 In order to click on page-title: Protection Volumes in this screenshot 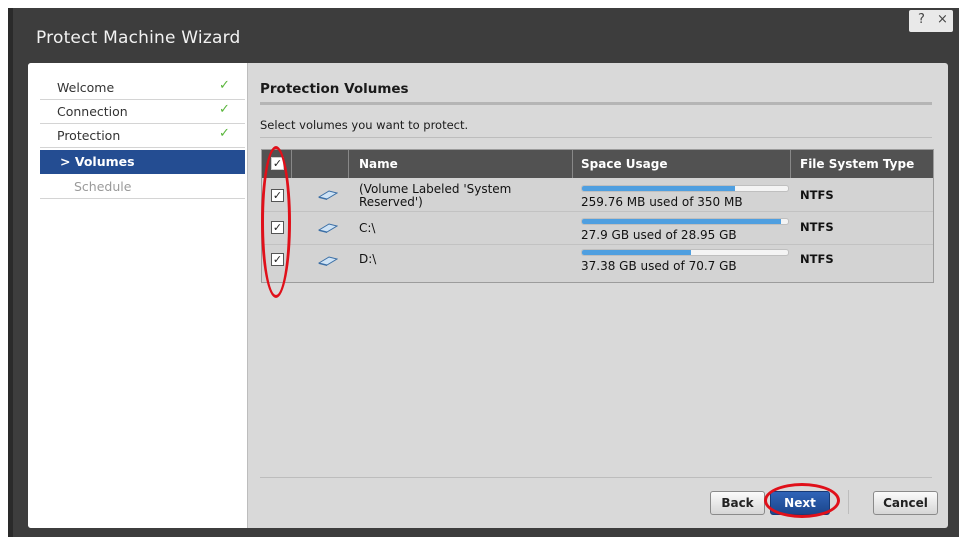, I will do `click(334, 89)`.